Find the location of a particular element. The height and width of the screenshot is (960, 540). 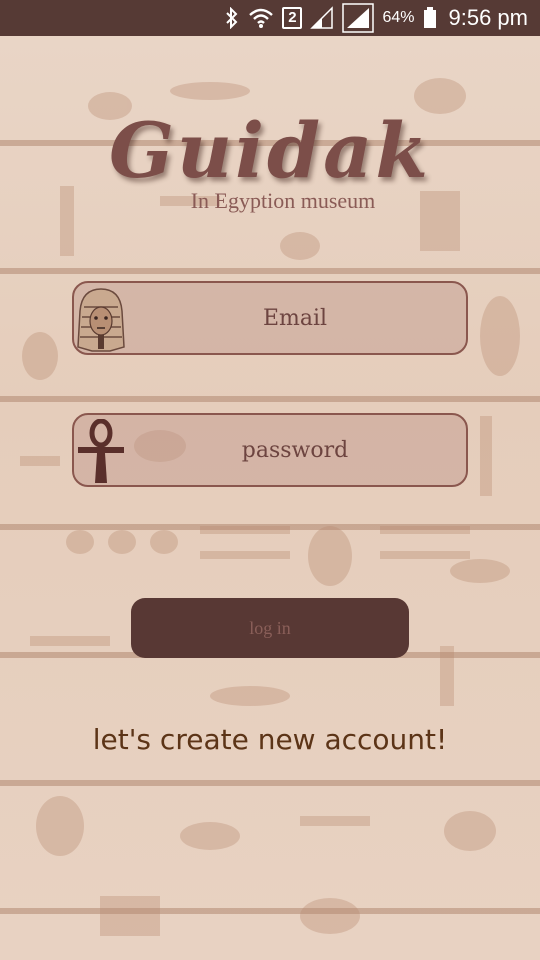

app-tagline: In Egyption museum is located at coordinates (283, 200).